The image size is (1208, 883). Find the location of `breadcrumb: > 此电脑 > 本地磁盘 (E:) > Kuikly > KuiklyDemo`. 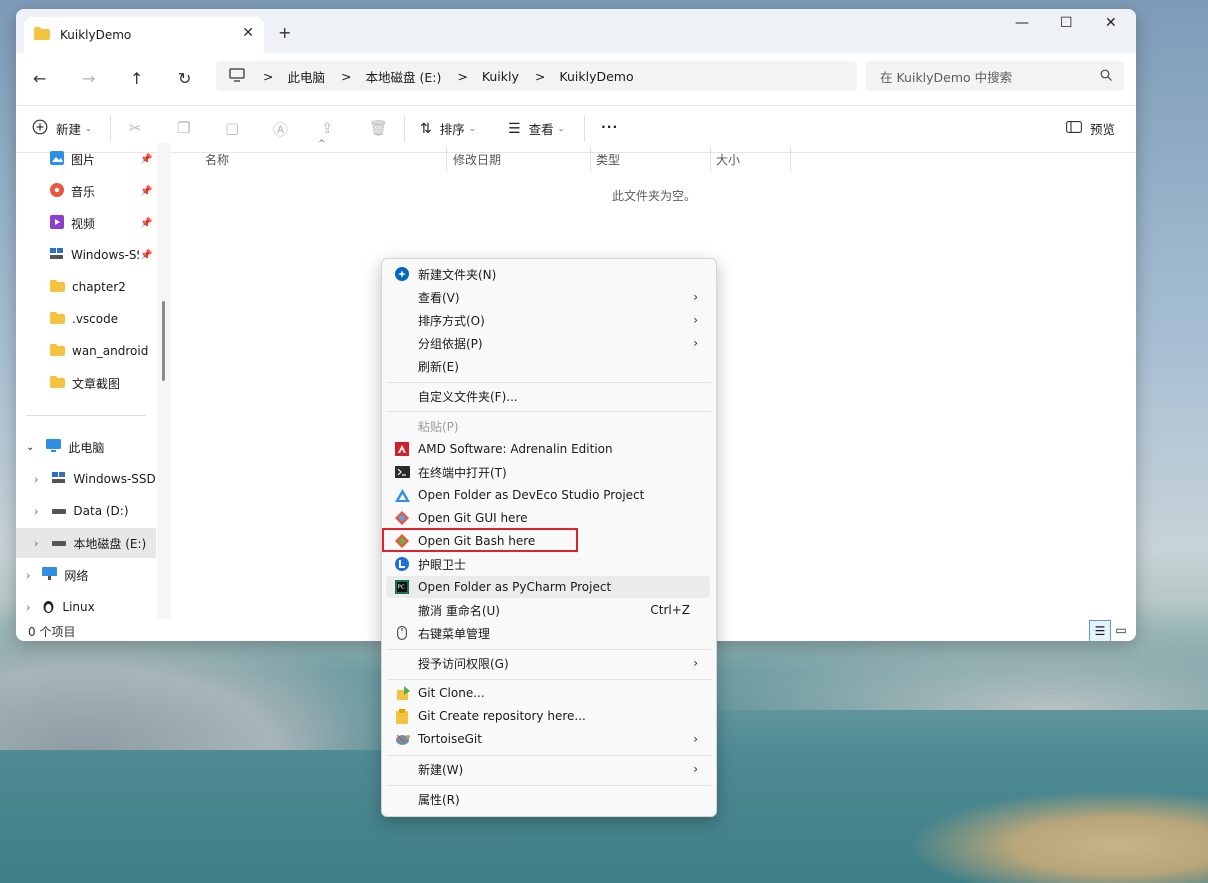

breadcrumb: > 此电脑 > 本地磁盘 (E:) > Kuikly > KuiklyDemo is located at coordinates (536, 76).